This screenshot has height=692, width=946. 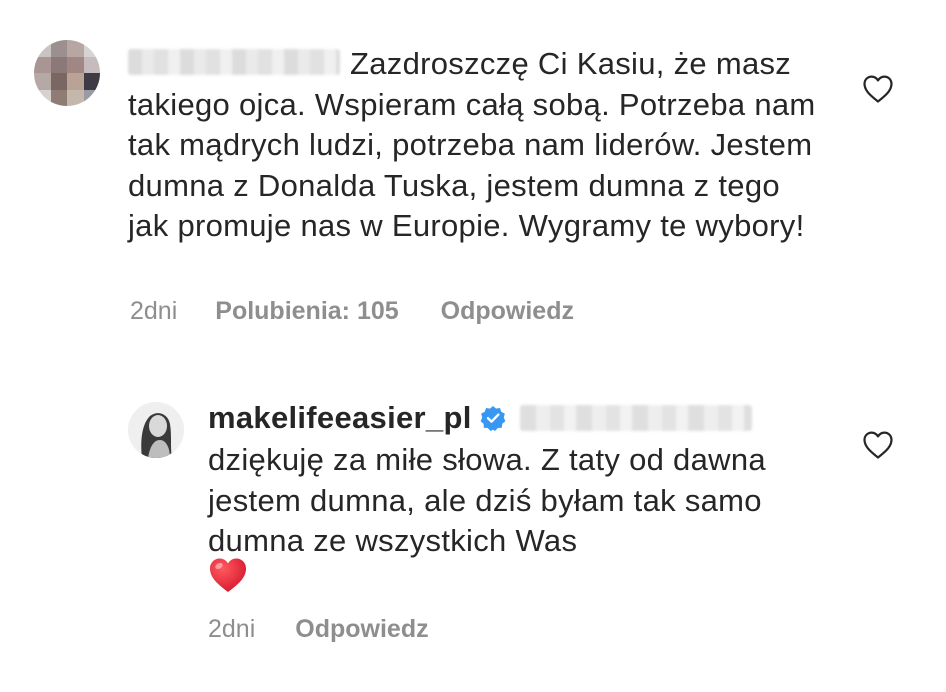 I want to click on comment-2-time: 2dni, so click(x=232, y=629).